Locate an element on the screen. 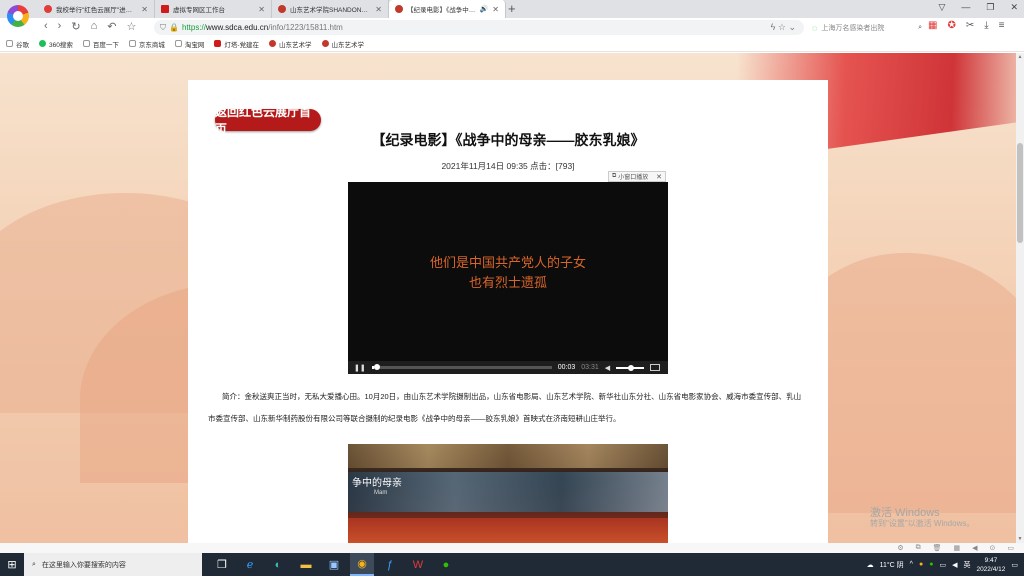 The height and width of the screenshot is (576, 1024). zoom-icon: ⊙ is located at coordinates (993, 548).